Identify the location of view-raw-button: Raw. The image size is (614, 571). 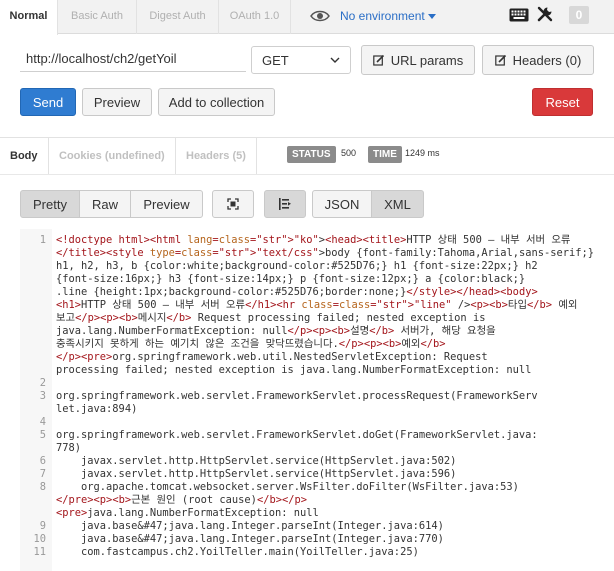
(105, 204).